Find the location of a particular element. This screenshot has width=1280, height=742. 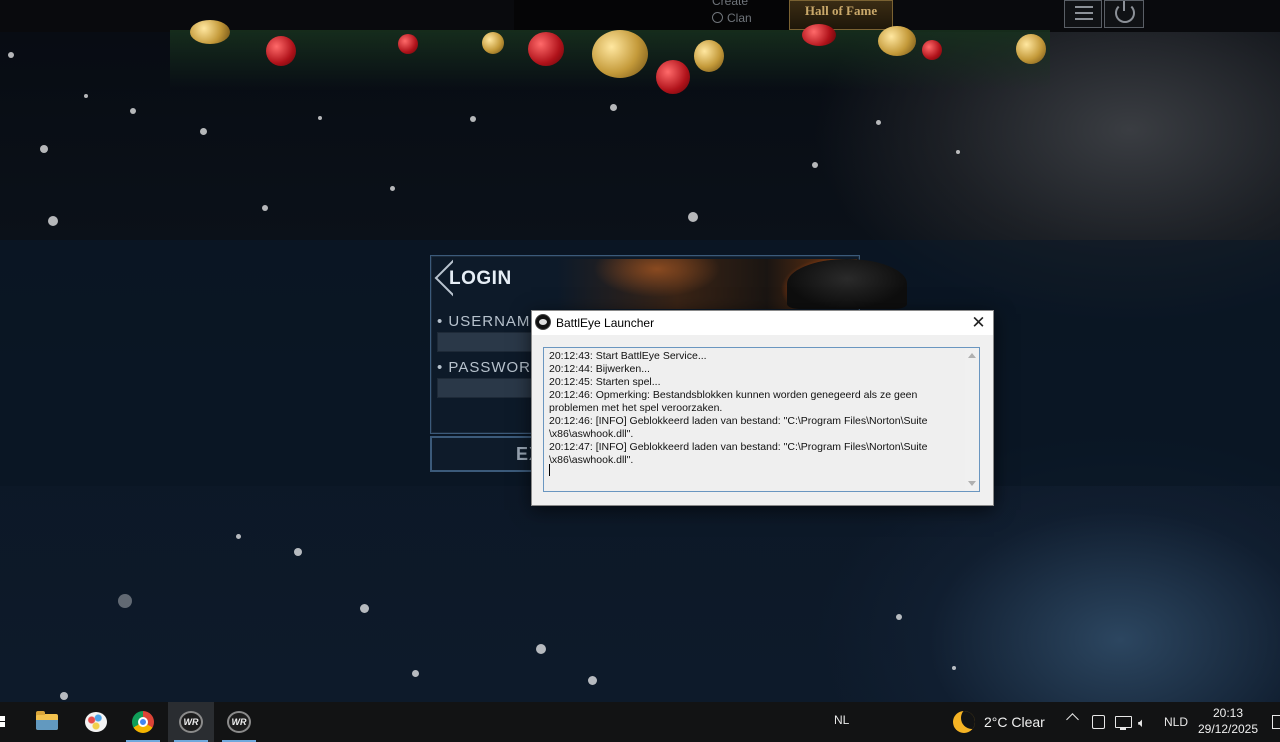

notification-icon is located at coordinates (1276, 722).